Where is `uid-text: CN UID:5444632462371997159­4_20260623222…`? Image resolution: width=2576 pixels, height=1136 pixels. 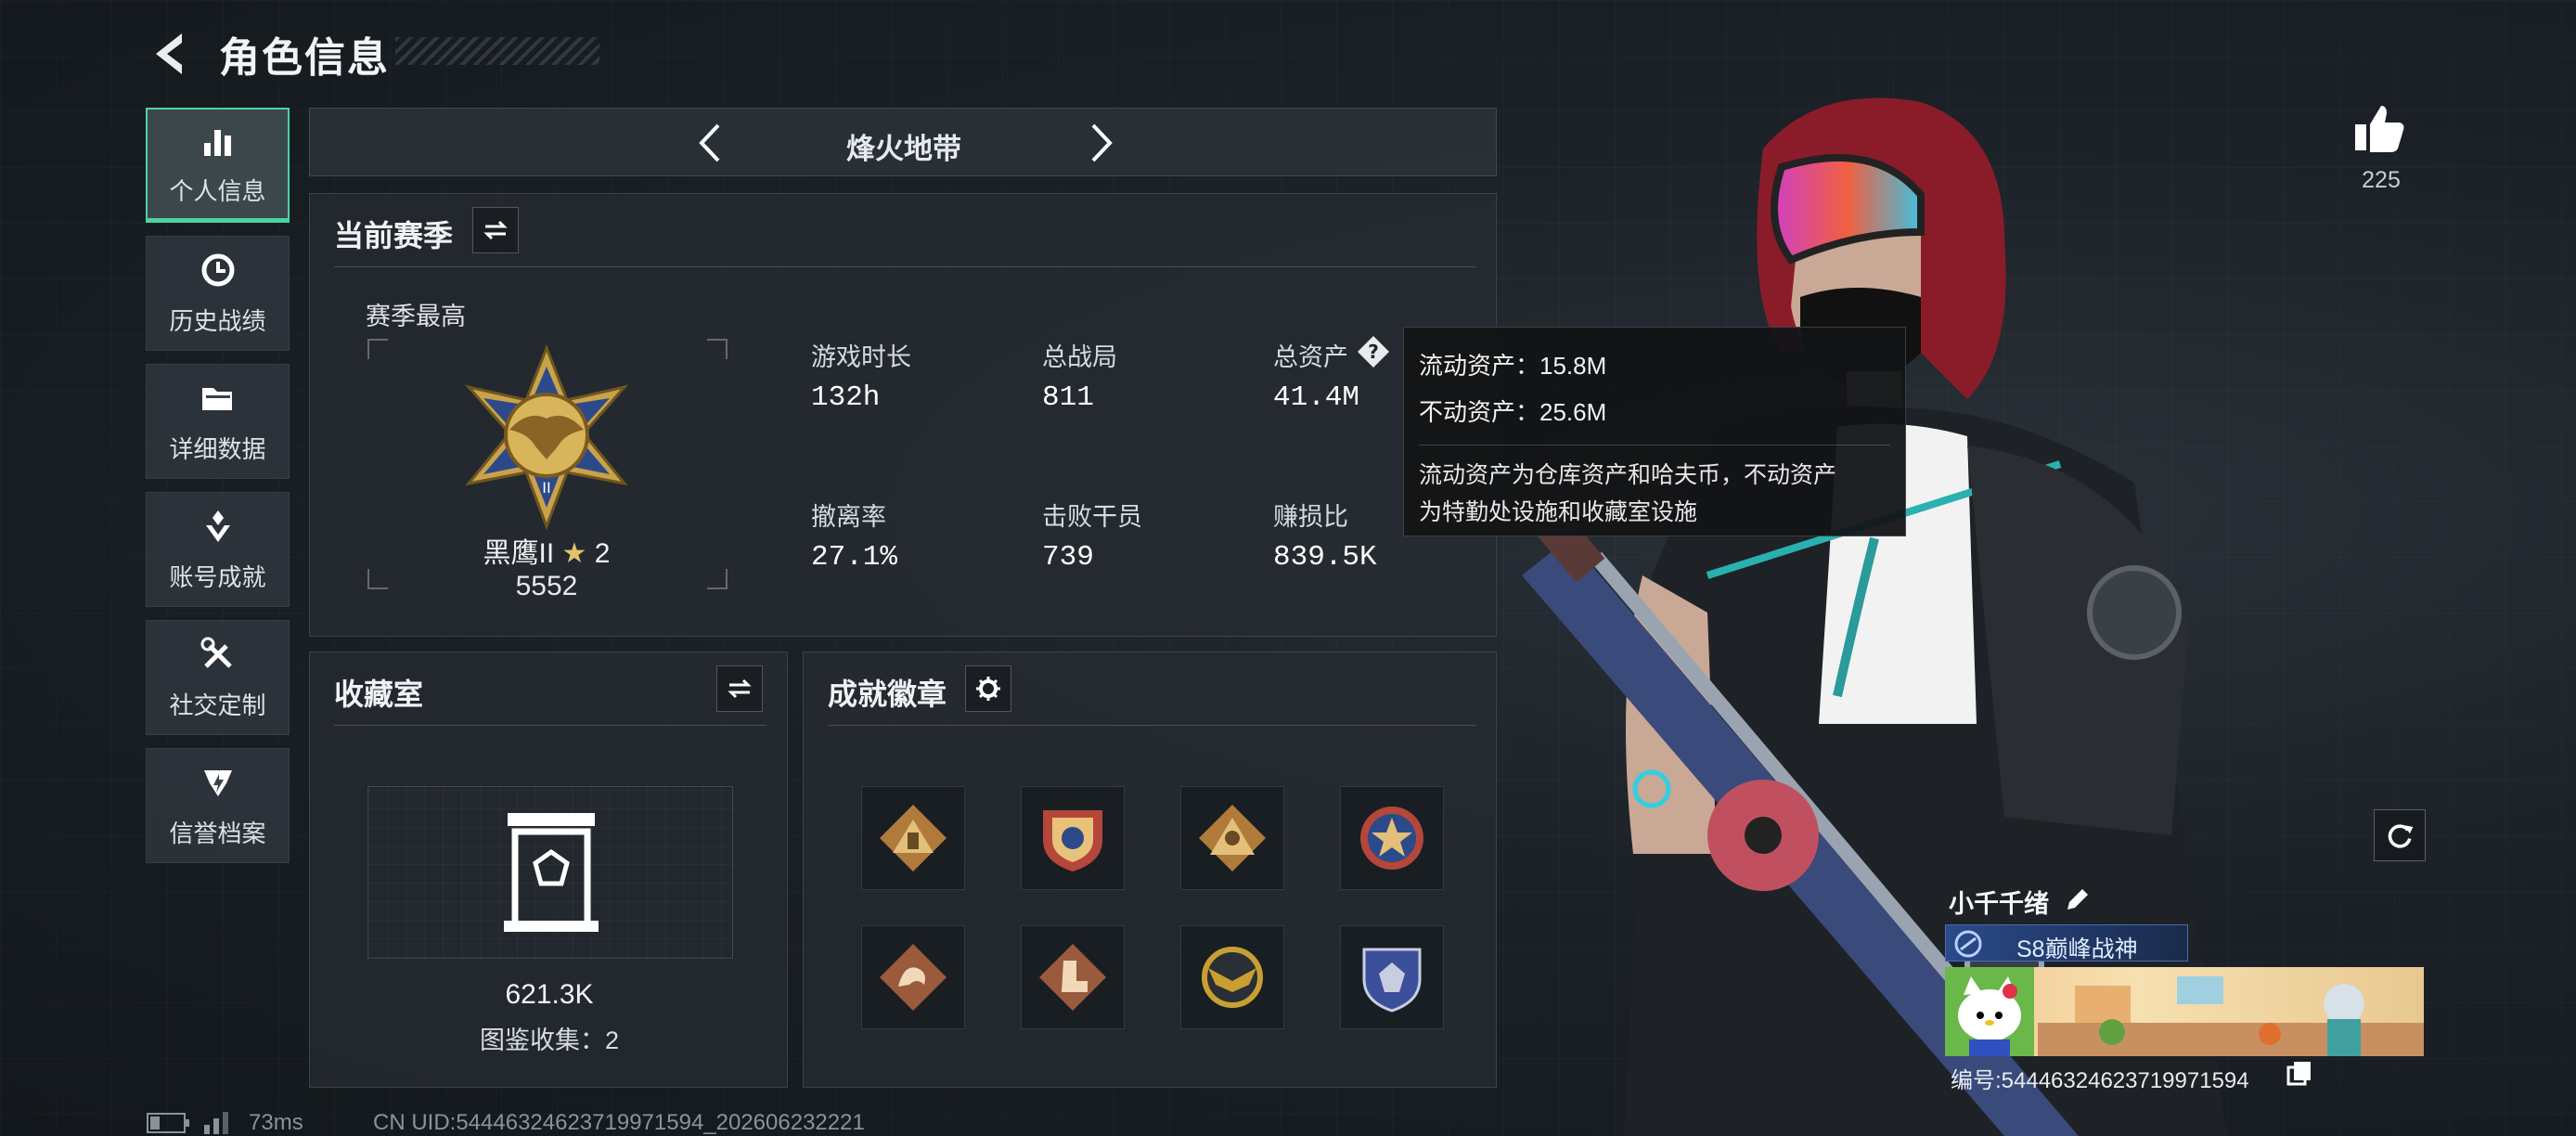 uid-text: CN UID:5444632462371997159­4_20260623222… is located at coordinates (619, 1122).